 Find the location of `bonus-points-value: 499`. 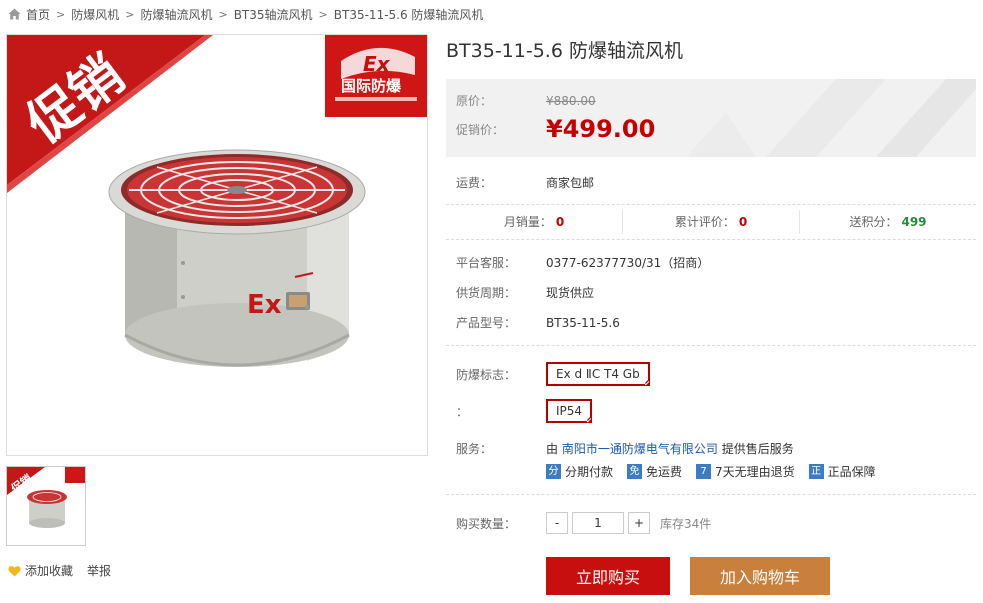

bonus-points-value: 499 is located at coordinates (914, 222).